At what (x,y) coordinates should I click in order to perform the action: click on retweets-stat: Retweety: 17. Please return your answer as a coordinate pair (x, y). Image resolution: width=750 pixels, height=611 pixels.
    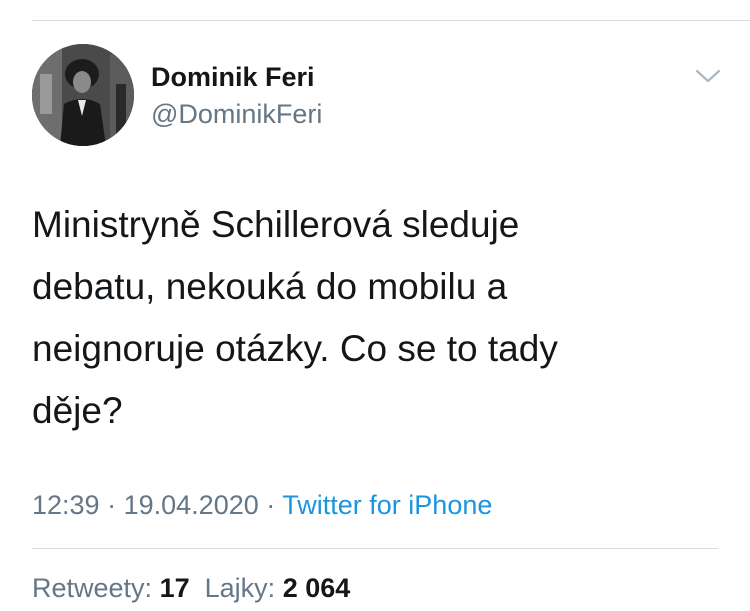
    Looking at the image, I should click on (111, 588).